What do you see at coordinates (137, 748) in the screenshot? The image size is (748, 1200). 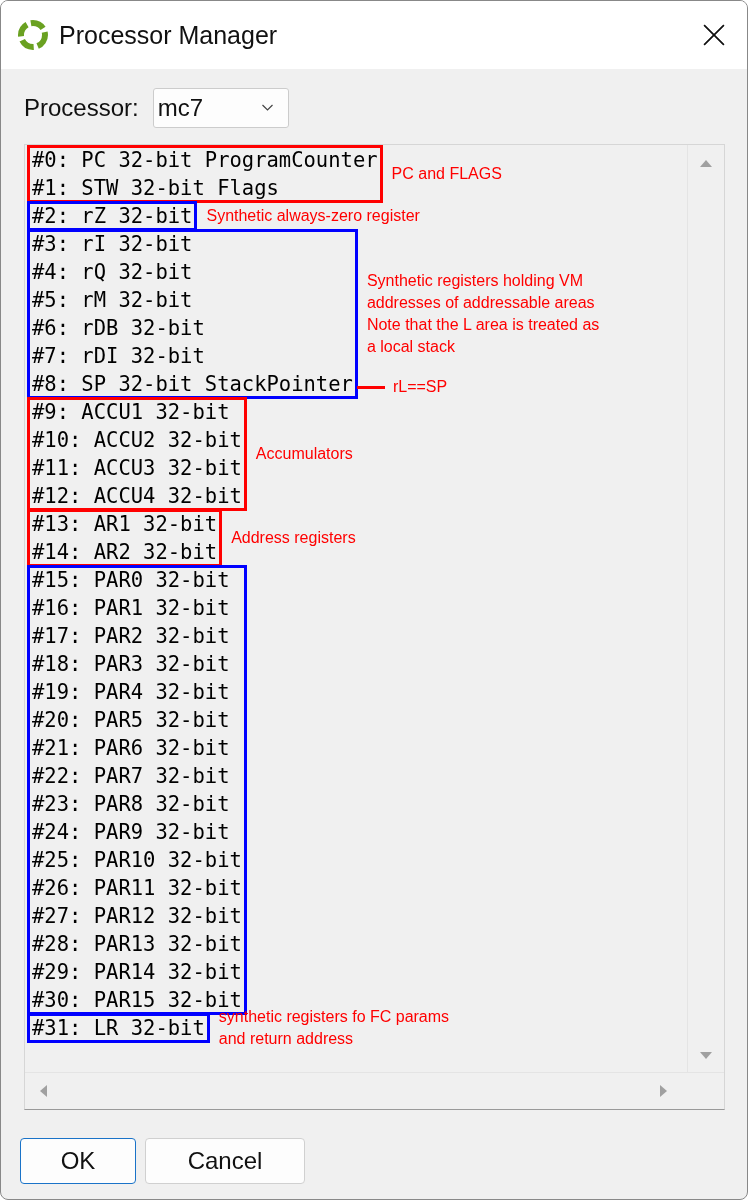 I see `register-row: #21: PAR6 32-bit` at bounding box center [137, 748].